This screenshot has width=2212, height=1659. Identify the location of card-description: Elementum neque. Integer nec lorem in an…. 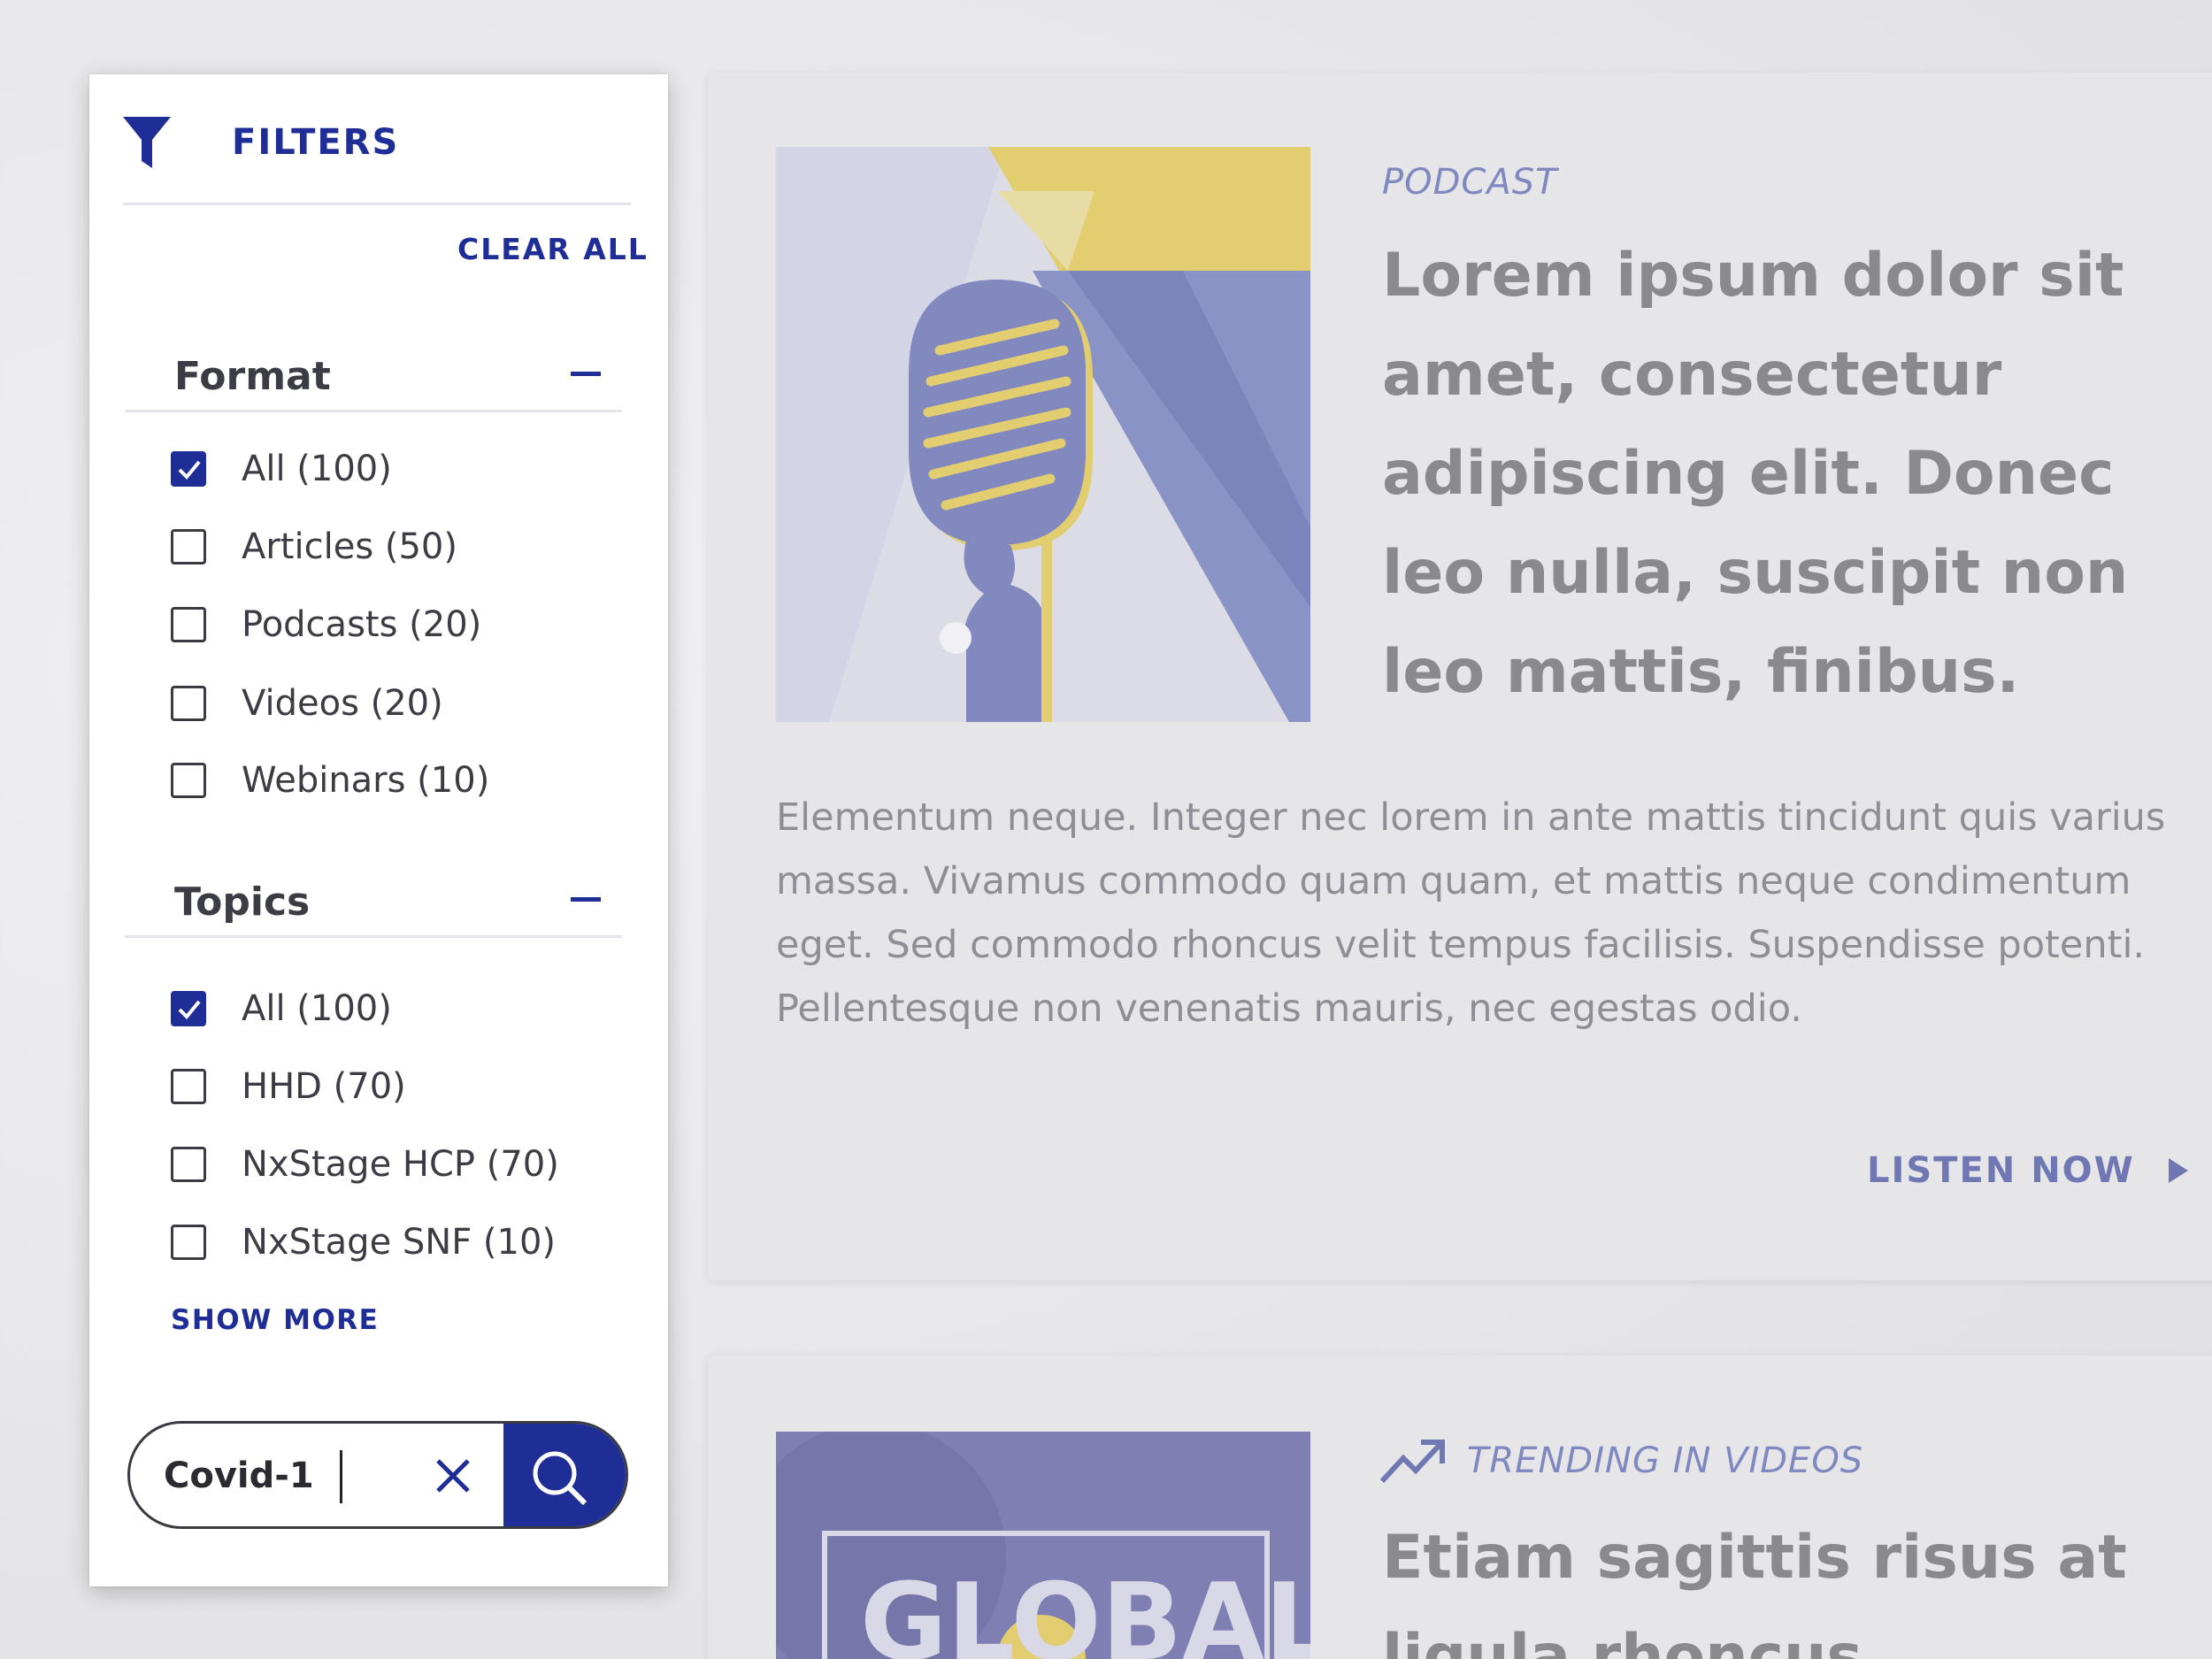
(1471, 913).